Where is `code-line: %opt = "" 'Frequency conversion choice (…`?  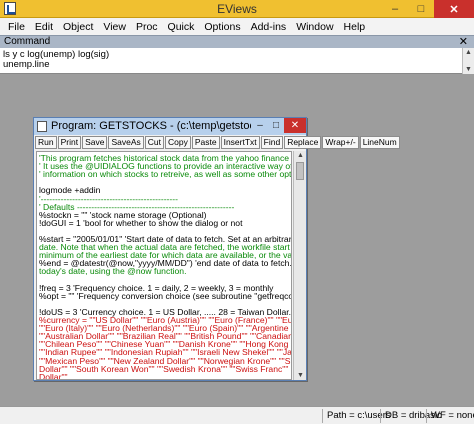 code-line: %opt = "" 'Frequency conversion choice (… is located at coordinates (165, 295).